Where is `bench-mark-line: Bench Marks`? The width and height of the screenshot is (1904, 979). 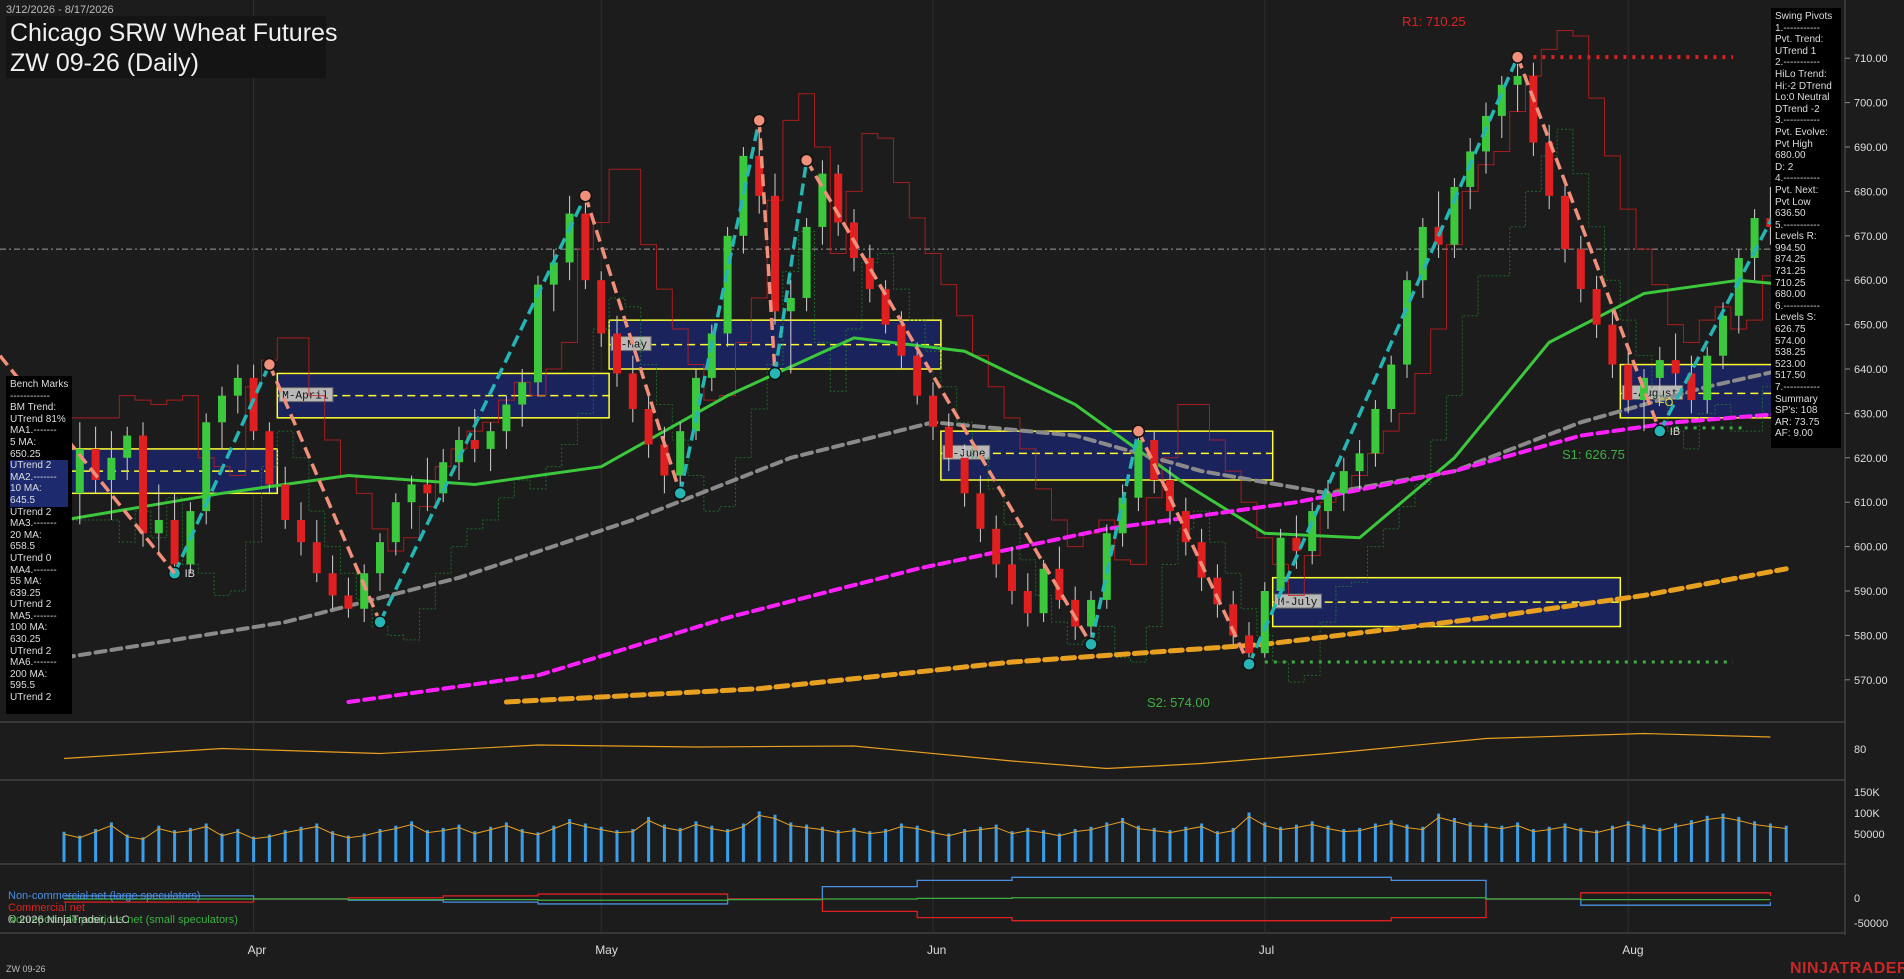 bench-mark-line: Bench Marks is located at coordinates (39, 384).